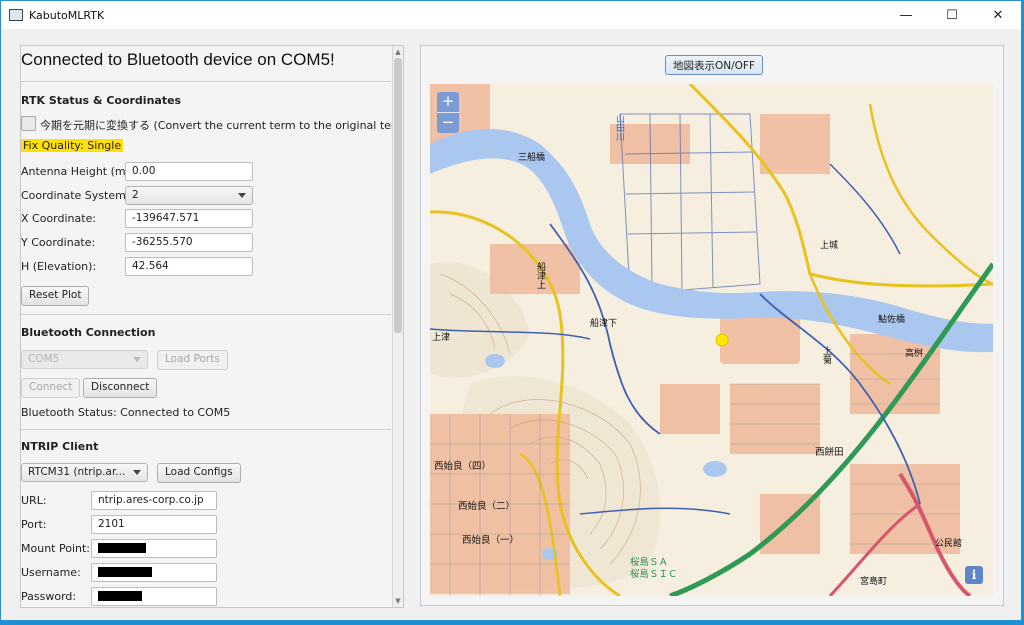 The width and height of the screenshot is (1024, 625). I want to click on map-label-place: 宮島町, so click(874, 582).